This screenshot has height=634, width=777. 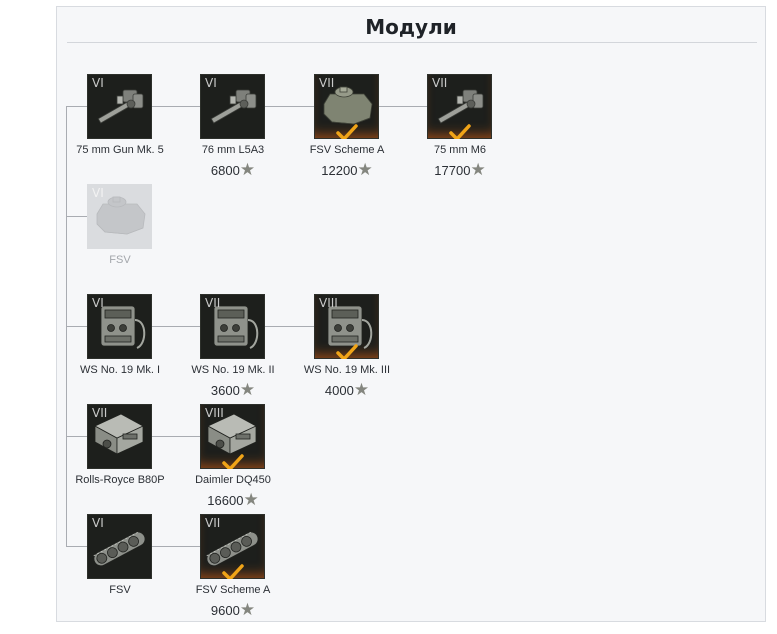 What do you see at coordinates (225, 610) in the screenshot?
I see `price-value: 9600` at bounding box center [225, 610].